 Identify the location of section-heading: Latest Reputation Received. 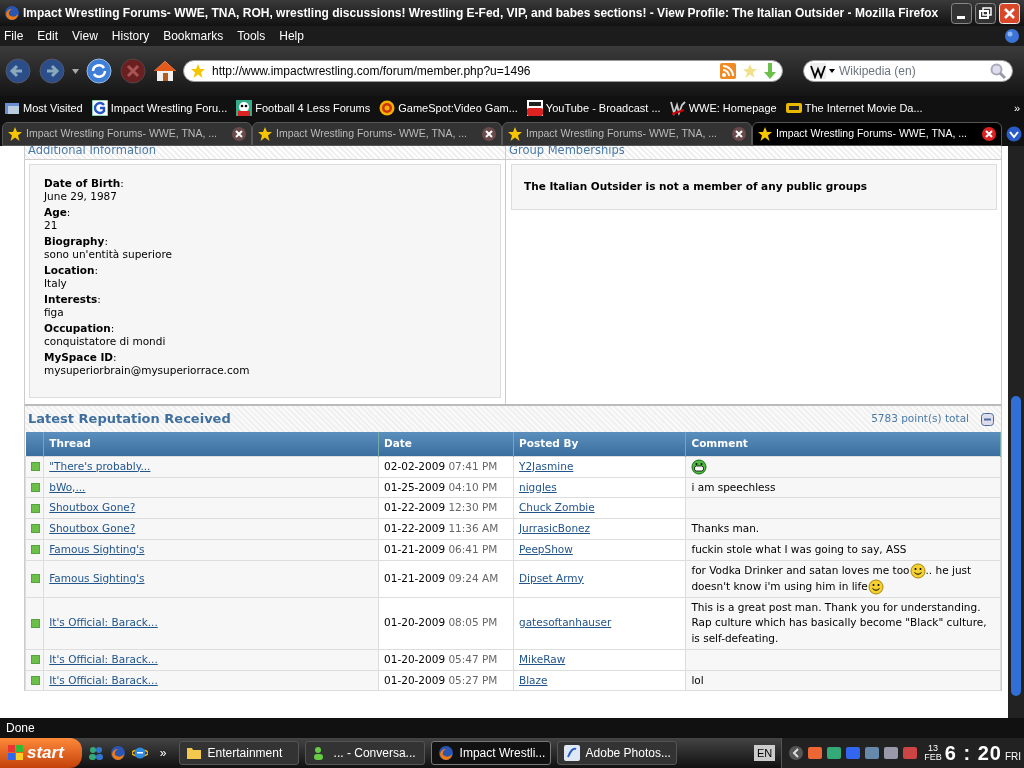
(130, 419).